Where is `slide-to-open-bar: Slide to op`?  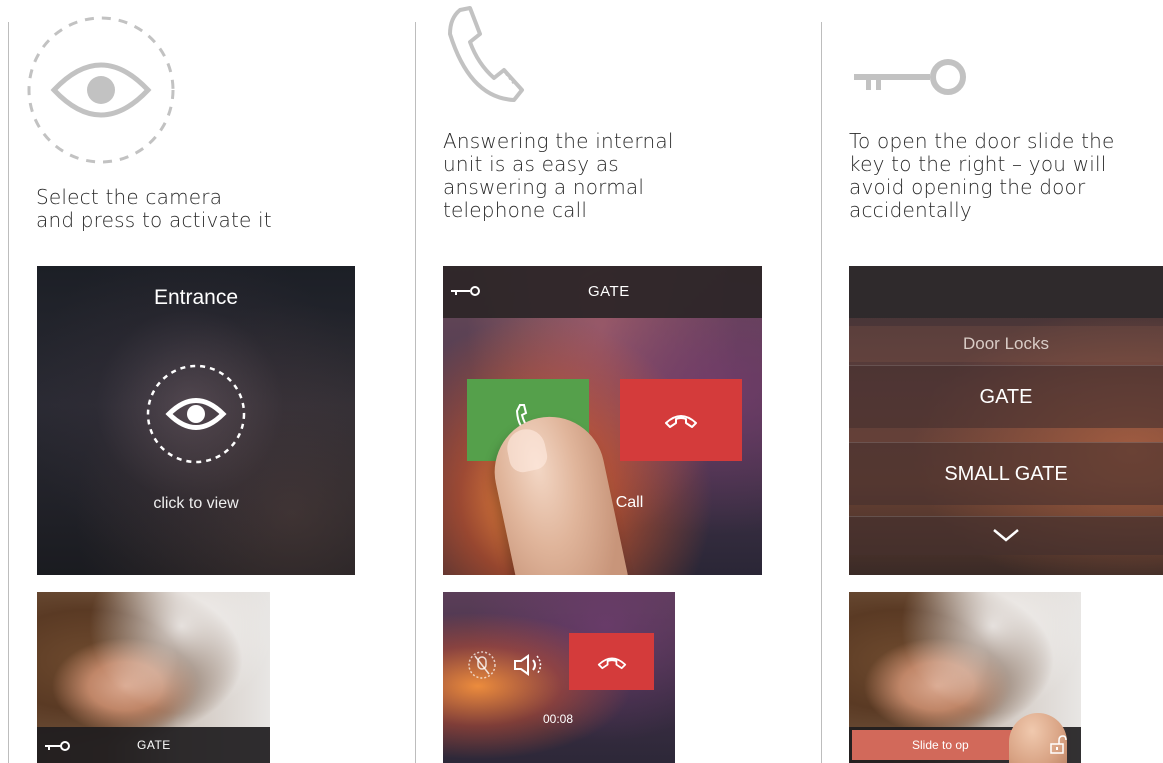
slide-to-open-bar: Slide to op is located at coordinates (965, 738).